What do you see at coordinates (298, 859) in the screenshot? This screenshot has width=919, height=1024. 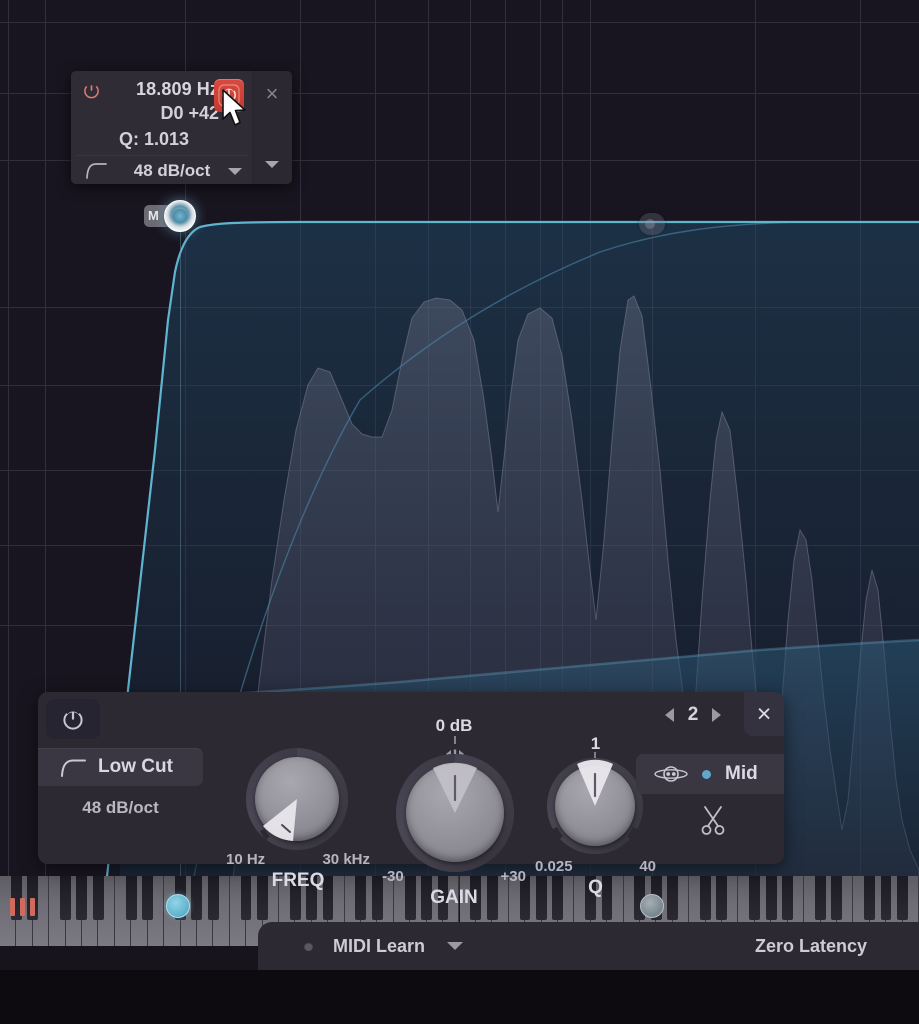 I see `freq-range-labels: 10 Hz 30 kHz` at bounding box center [298, 859].